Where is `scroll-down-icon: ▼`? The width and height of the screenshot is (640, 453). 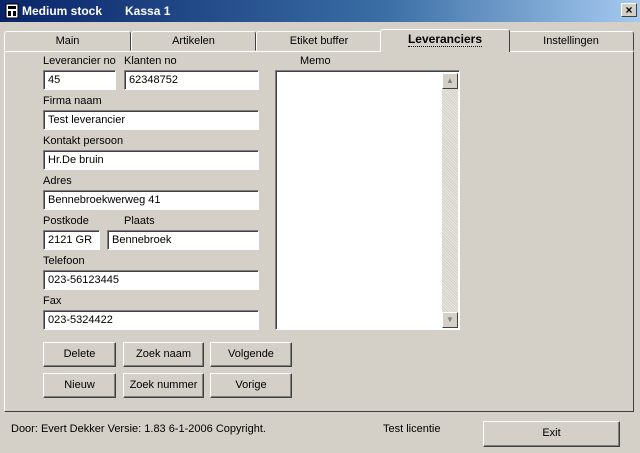 scroll-down-icon: ▼ is located at coordinates (450, 320).